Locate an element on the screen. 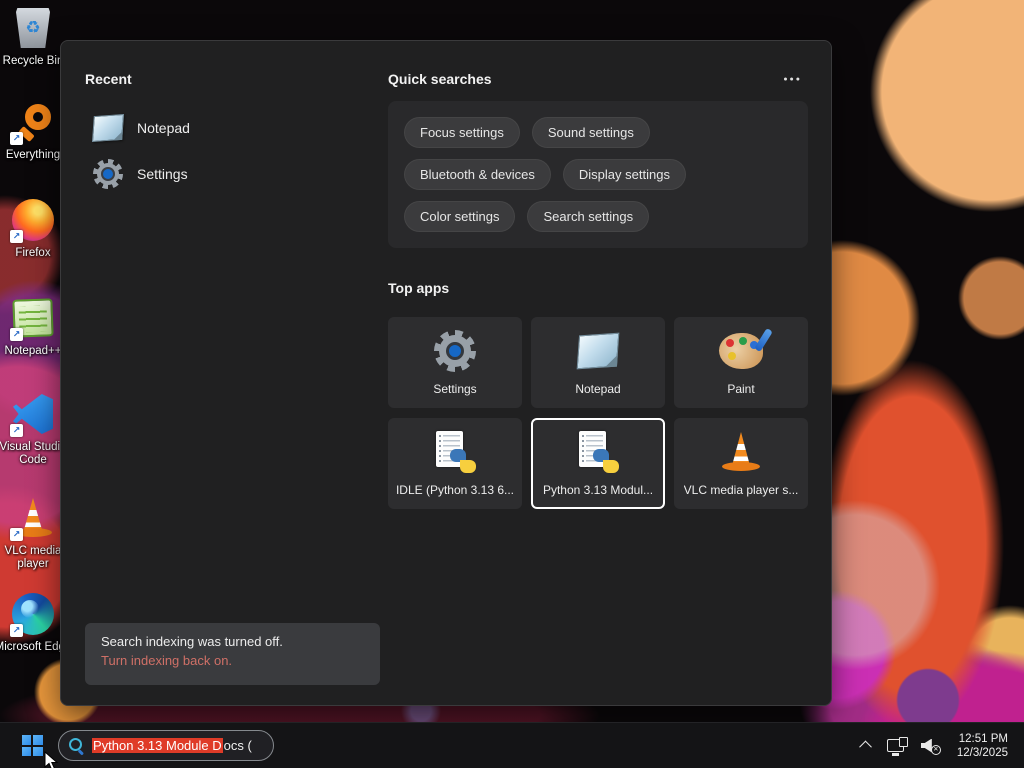 Image resolution: width=1024 pixels, height=768 pixels. clock: 12:51 PM 12/3/2025 is located at coordinates (982, 746).